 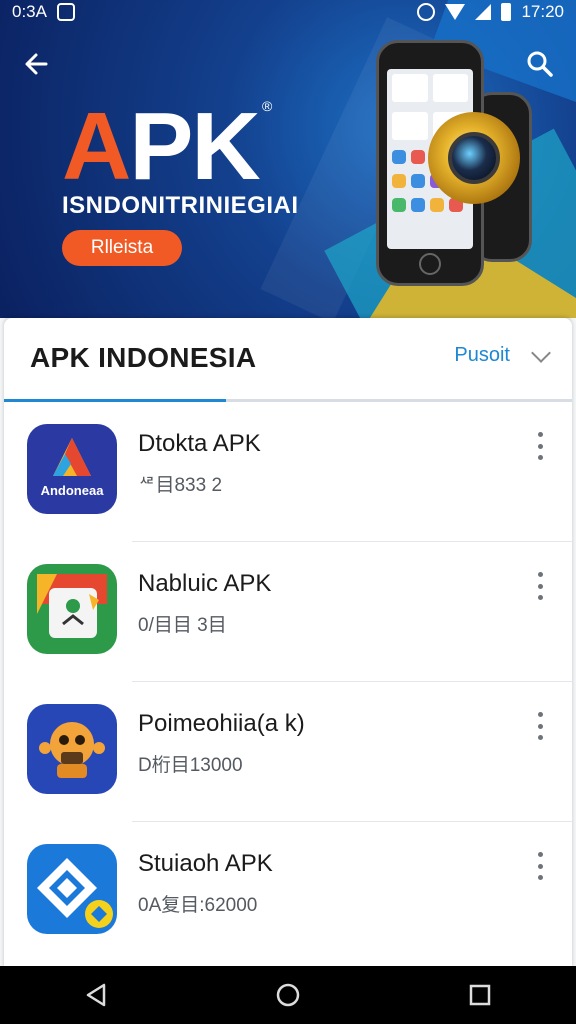 What do you see at coordinates (180, 205) in the screenshot?
I see `hero-subtitle: ISNDONITRINIEGIAI` at bounding box center [180, 205].